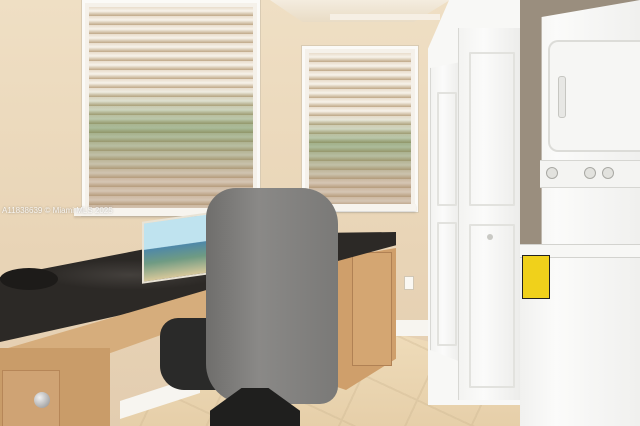 This screenshot has width=640, height=426. Describe the element at coordinates (409, 283) in the screenshot. I see `wall-outlet` at that location.